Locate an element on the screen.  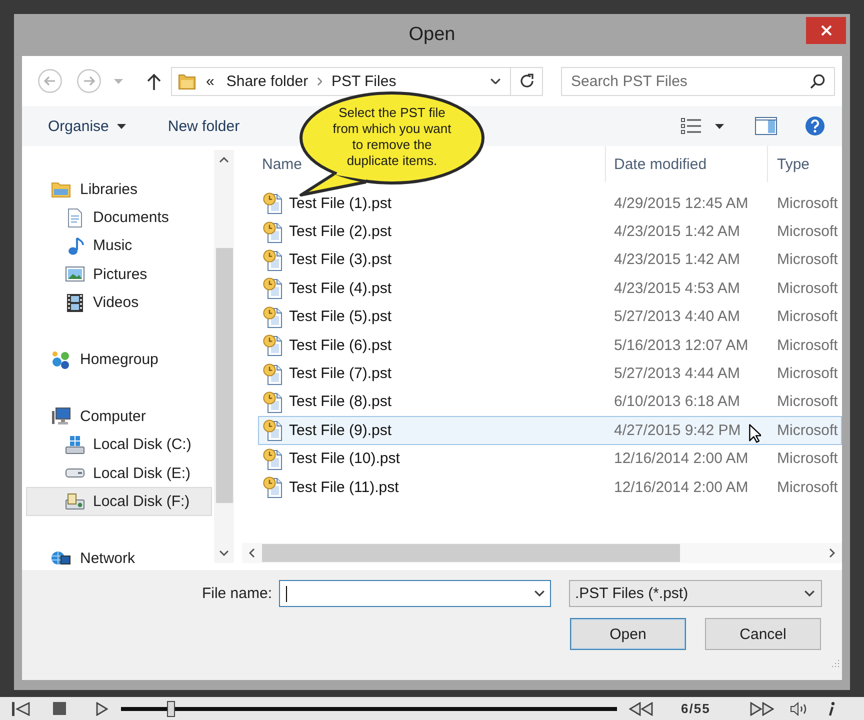
file-row: Test File (5).pst 5/27/2013 4:40 AM Microsoft is located at coordinates (550, 316).